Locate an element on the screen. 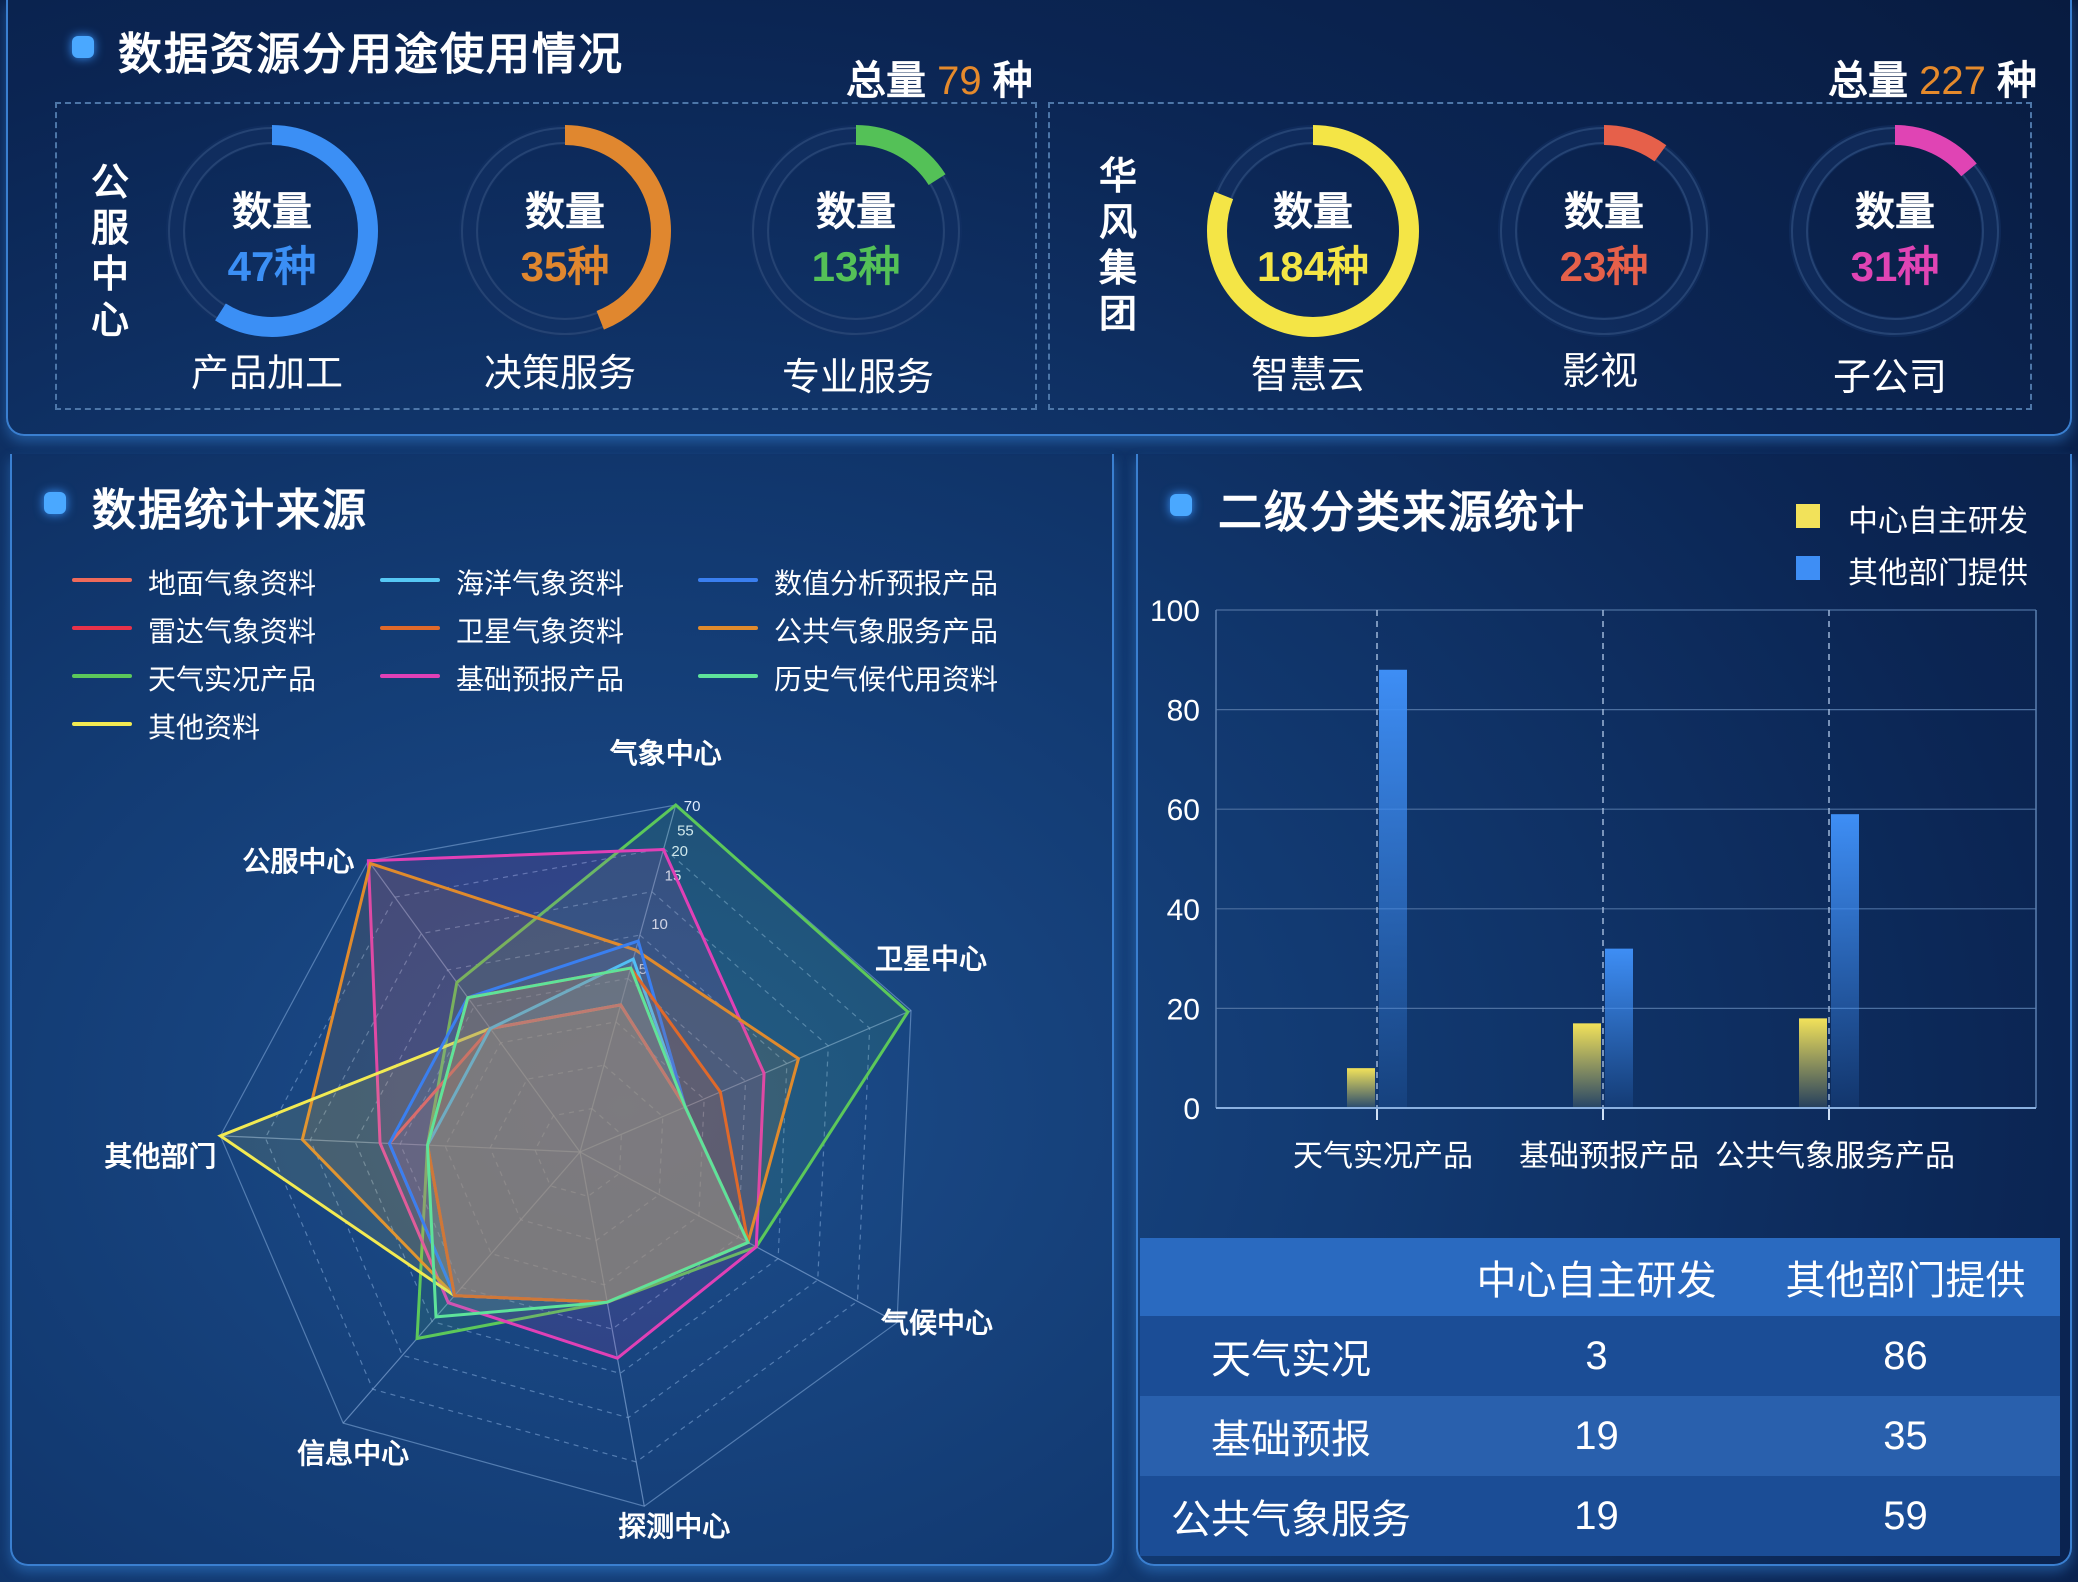 The image size is (2078, 1582). table-header-row: 中心自主研发 其他部门提供 is located at coordinates (1600, 1277).